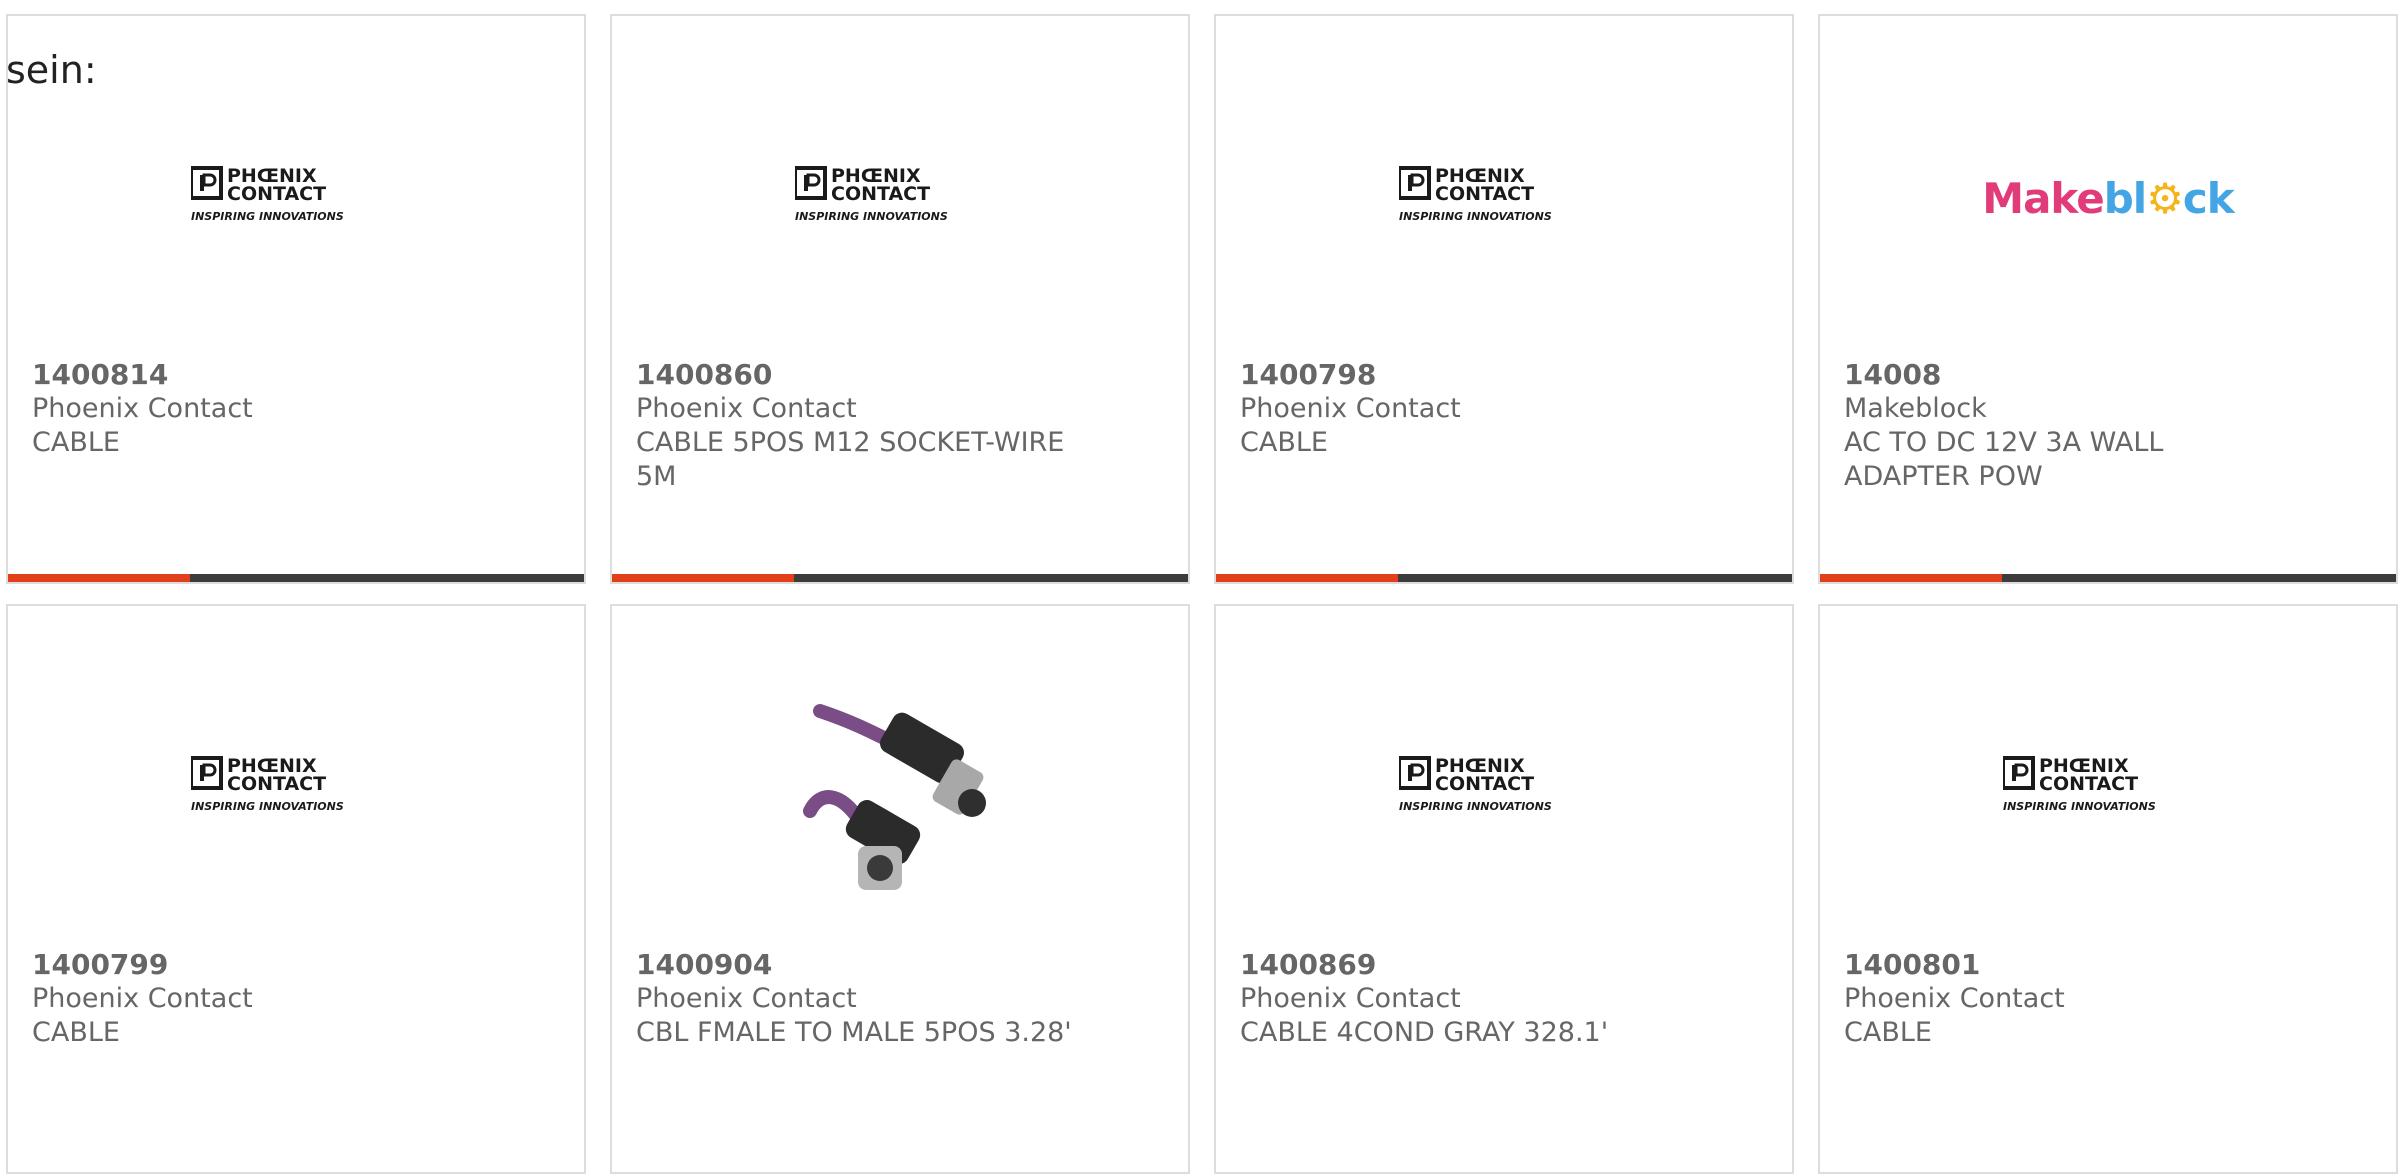 The height and width of the screenshot is (1174, 2400). What do you see at coordinates (252, 375) in the screenshot?
I see `part-number: 1400814` at bounding box center [252, 375].